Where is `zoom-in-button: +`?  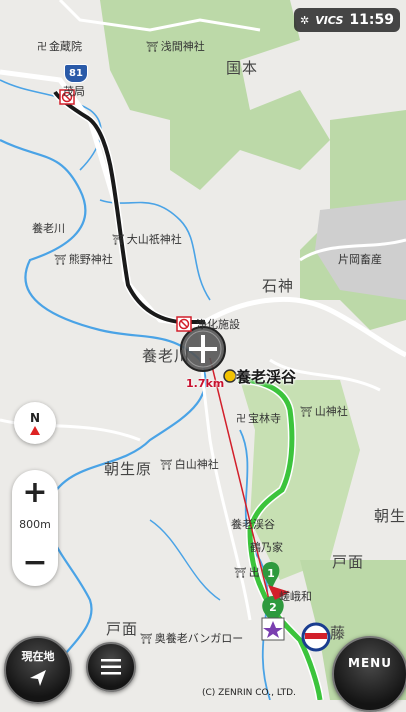
zoom-in-button: + is located at coordinates (35, 492).